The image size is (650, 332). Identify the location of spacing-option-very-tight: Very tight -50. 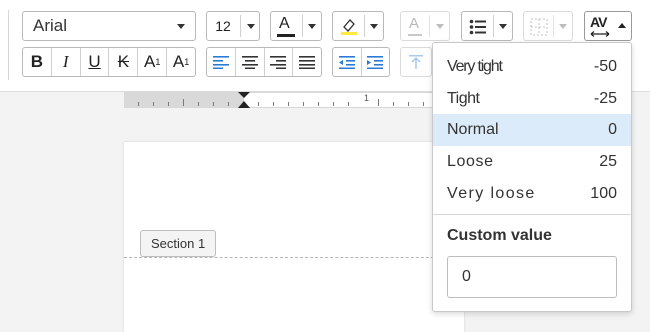
(532, 67).